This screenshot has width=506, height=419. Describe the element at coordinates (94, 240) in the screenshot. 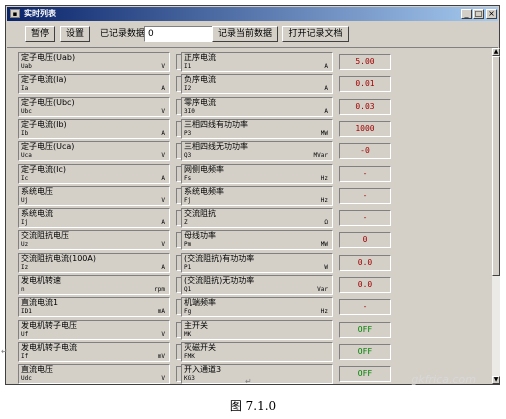

I see `parameter-label-cell: 交流阻抗电压 Uz V` at that location.